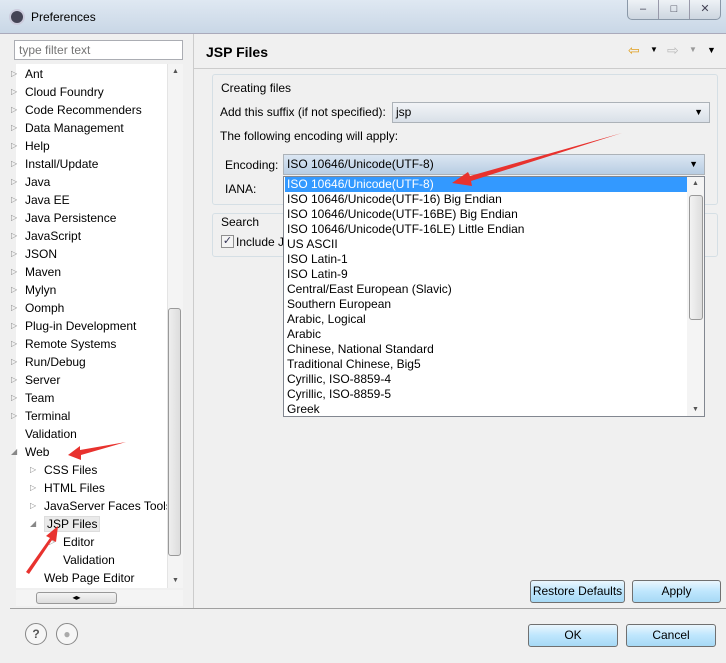 The height and width of the screenshot is (663, 726). I want to click on arrow-to-utf8, so click(537, 159).